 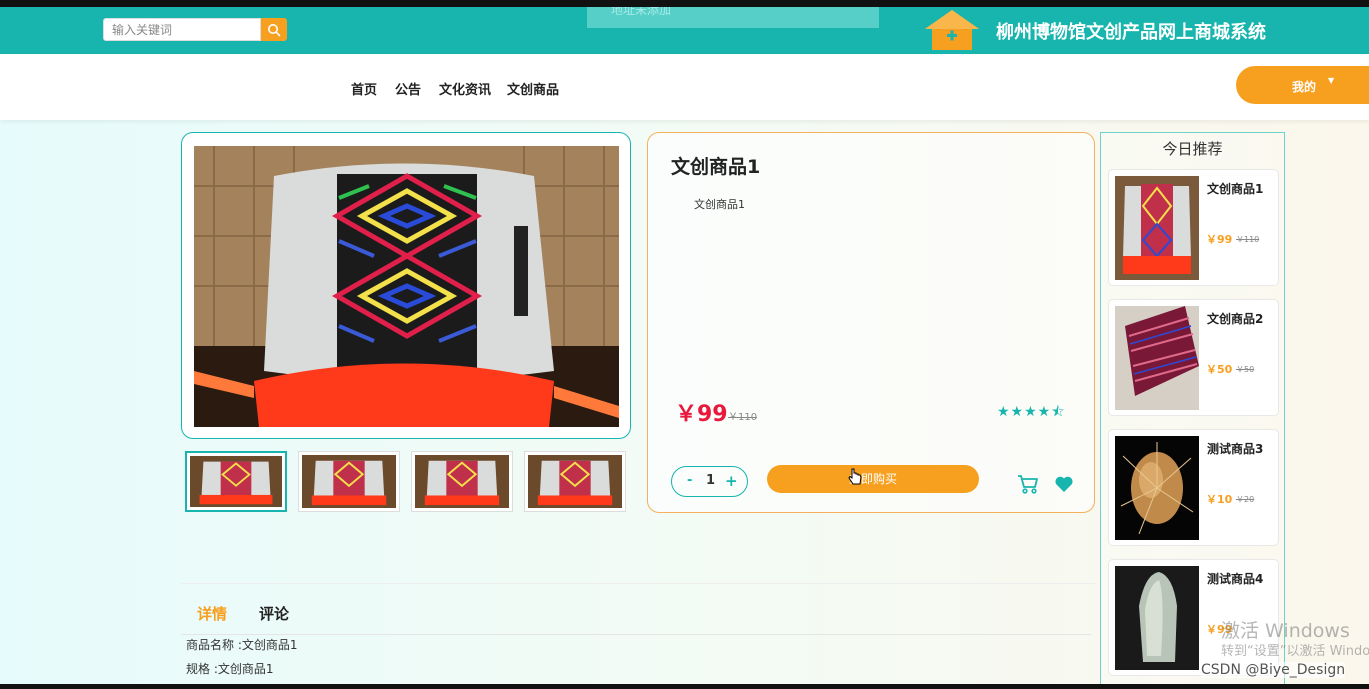 What do you see at coordinates (230, 669) in the screenshot?
I see `spec-size: 规格 :文创商品1` at bounding box center [230, 669].